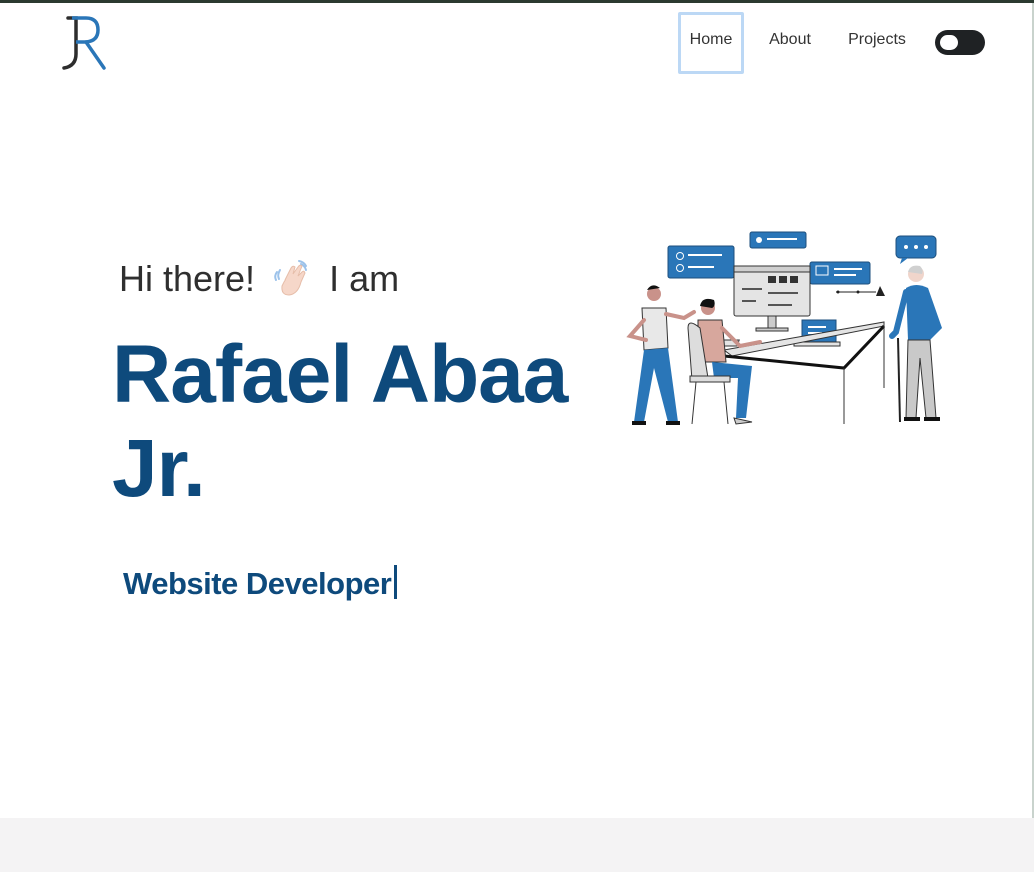 The image size is (1034, 872). Describe the element at coordinates (259, 279) in the screenshot. I see `greeting: Hi there! I am` at that location.